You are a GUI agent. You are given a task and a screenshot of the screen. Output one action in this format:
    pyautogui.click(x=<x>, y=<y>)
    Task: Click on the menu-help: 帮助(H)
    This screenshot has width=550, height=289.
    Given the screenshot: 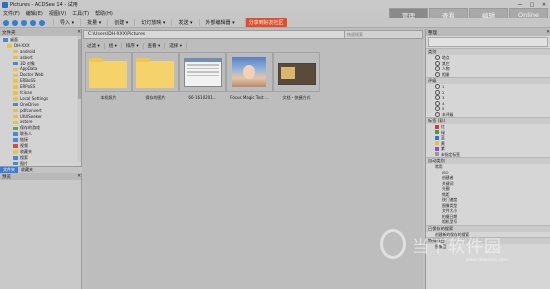 What is the action you would take?
    pyautogui.click(x=104, y=13)
    